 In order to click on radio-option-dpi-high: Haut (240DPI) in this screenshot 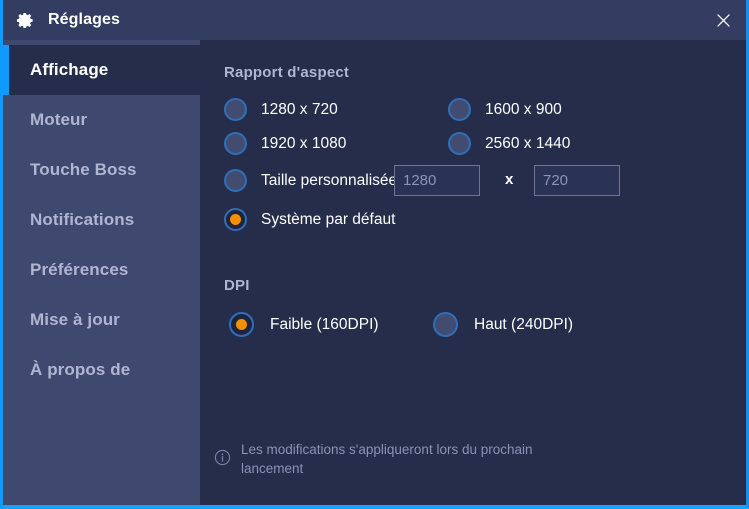, I will do `click(503, 324)`.